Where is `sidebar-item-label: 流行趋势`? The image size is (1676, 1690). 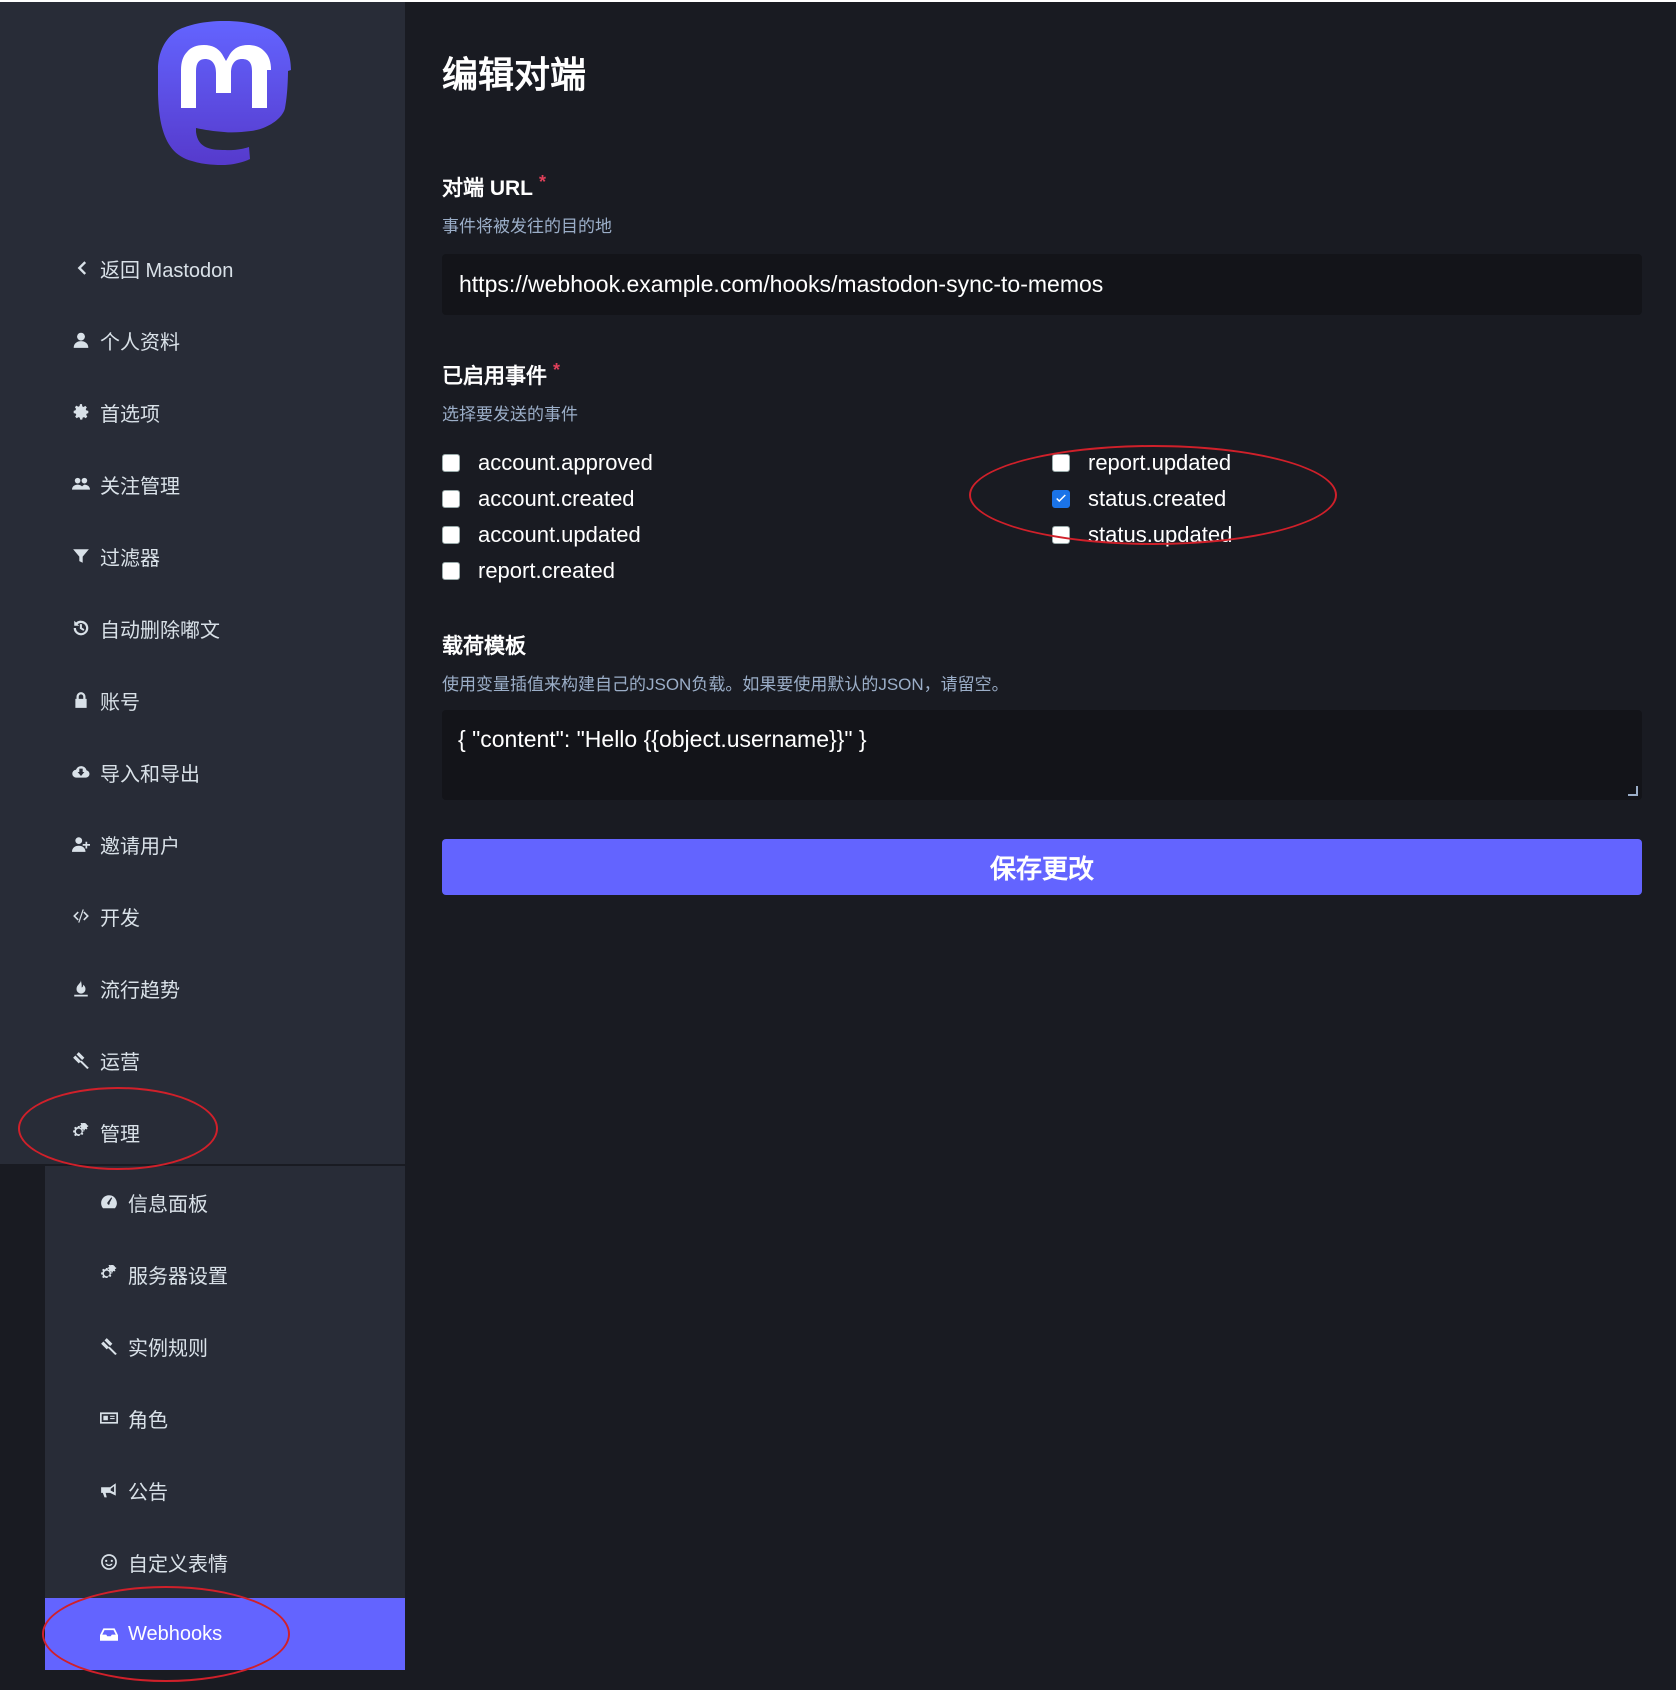 sidebar-item-label: 流行趋势 is located at coordinates (140, 990).